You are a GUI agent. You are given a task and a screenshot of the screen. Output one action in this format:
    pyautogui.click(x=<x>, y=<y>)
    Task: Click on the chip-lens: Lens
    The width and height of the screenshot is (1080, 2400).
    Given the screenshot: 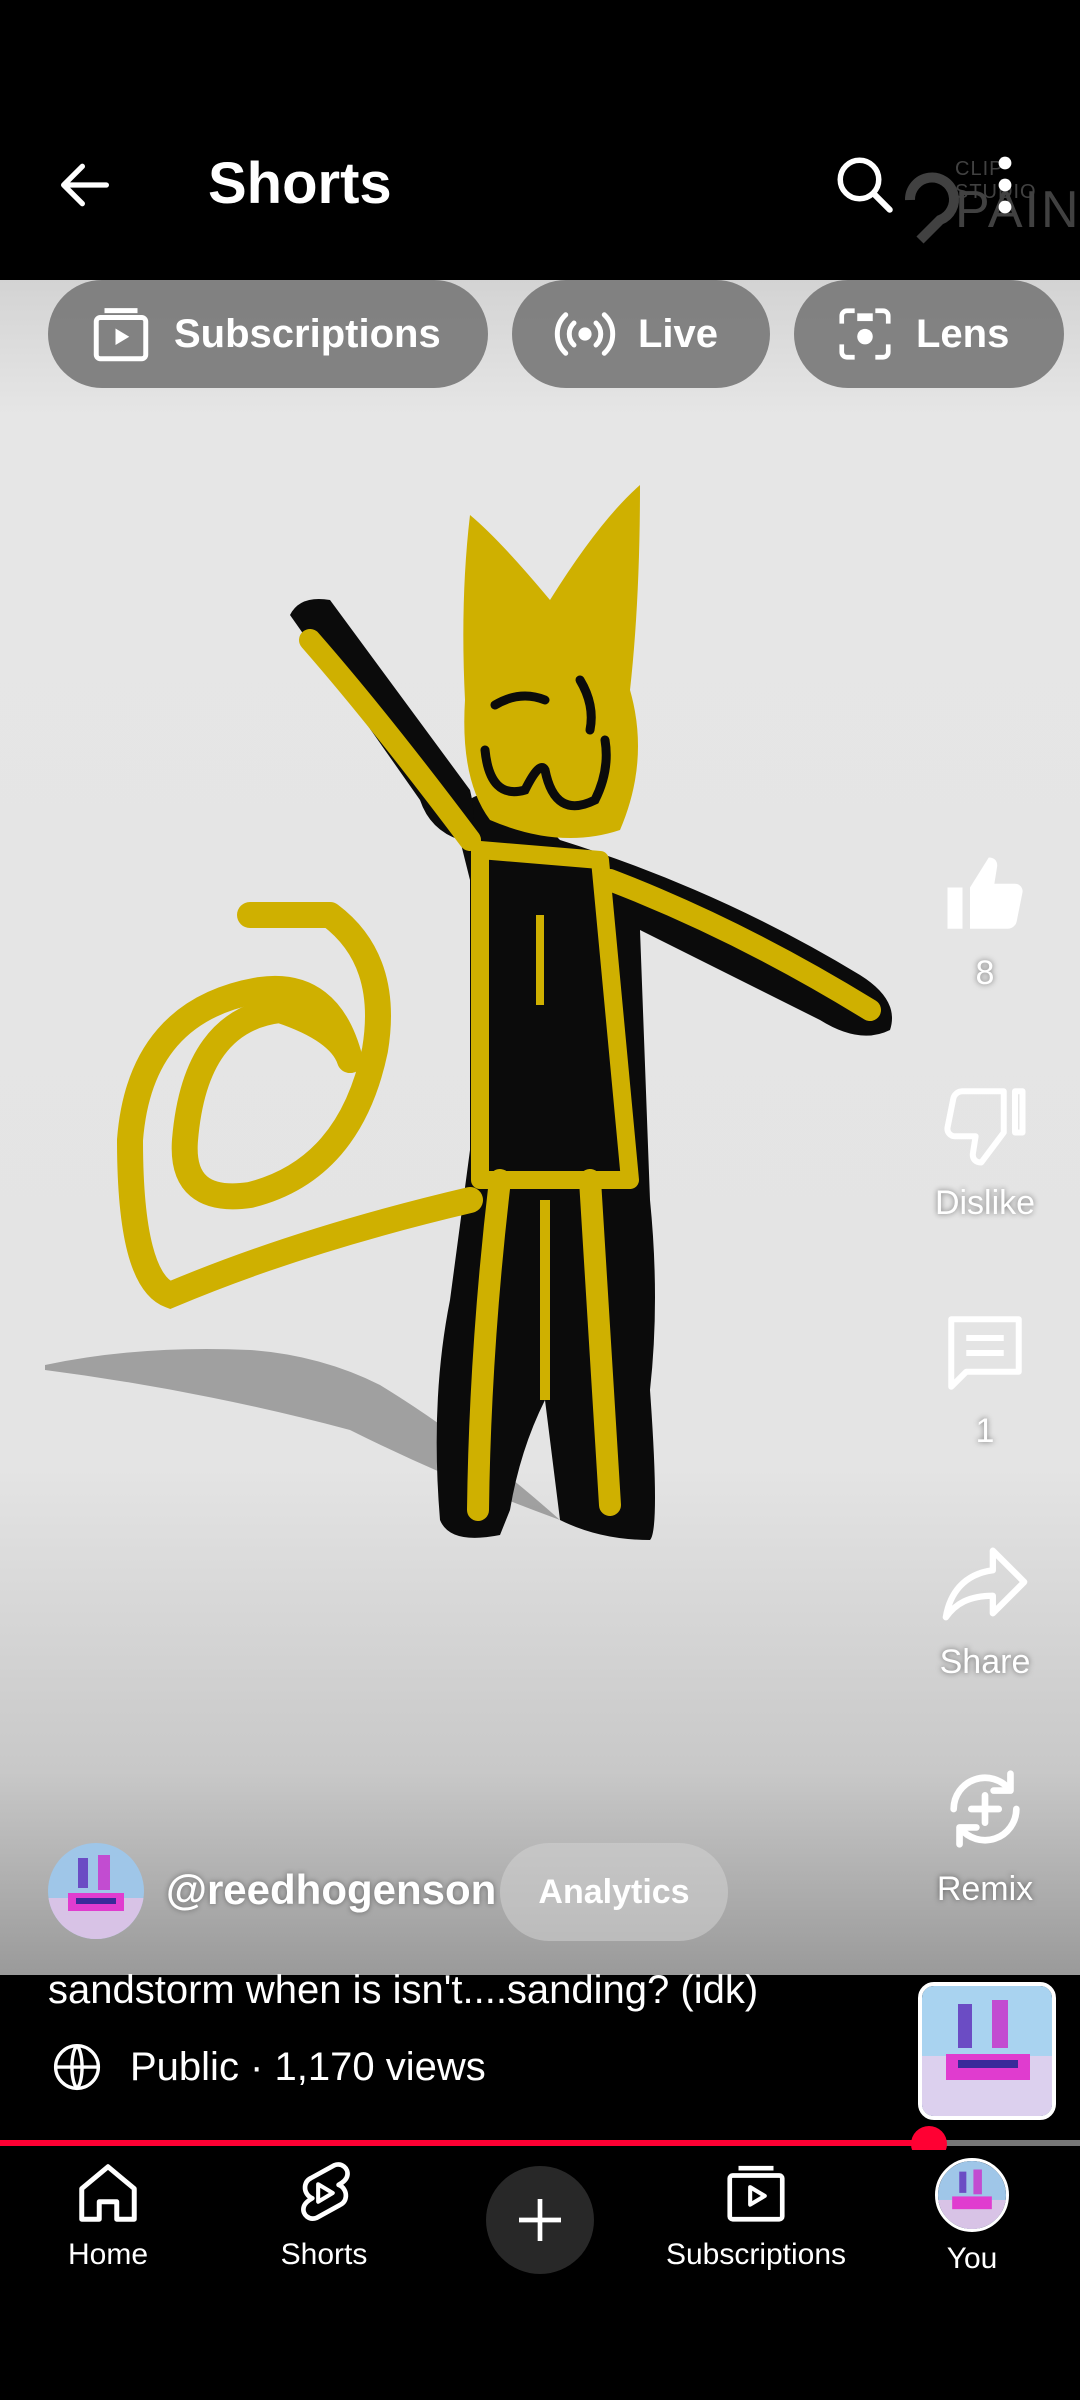 What is the action you would take?
    pyautogui.click(x=929, y=334)
    